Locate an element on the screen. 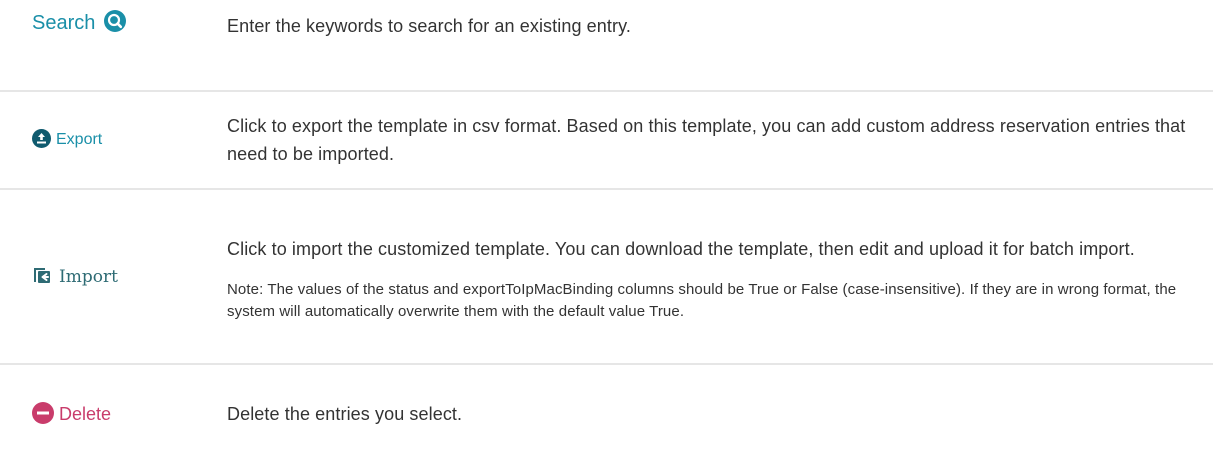  control-cell: Delete is located at coordinates (113, 413).